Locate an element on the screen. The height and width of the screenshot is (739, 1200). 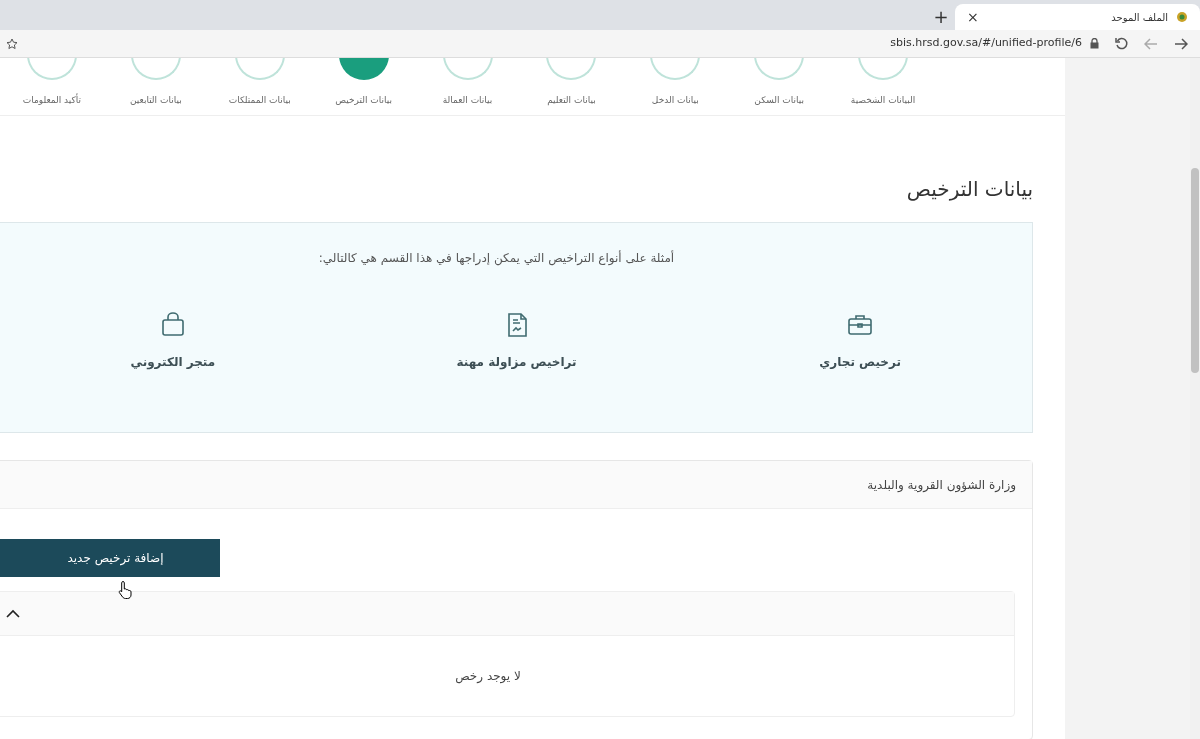
add-license-button: إضافة ترخيص جديد is located at coordinates (110, 558).